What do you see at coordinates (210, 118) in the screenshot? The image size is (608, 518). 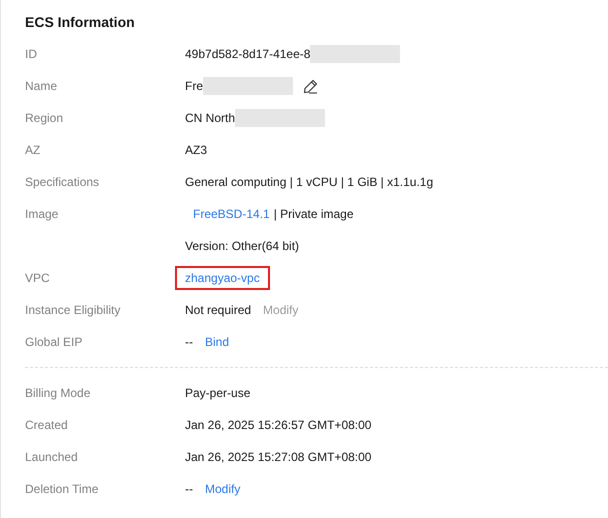 I see `field-value: CN North` at bounding box center [210, 118].